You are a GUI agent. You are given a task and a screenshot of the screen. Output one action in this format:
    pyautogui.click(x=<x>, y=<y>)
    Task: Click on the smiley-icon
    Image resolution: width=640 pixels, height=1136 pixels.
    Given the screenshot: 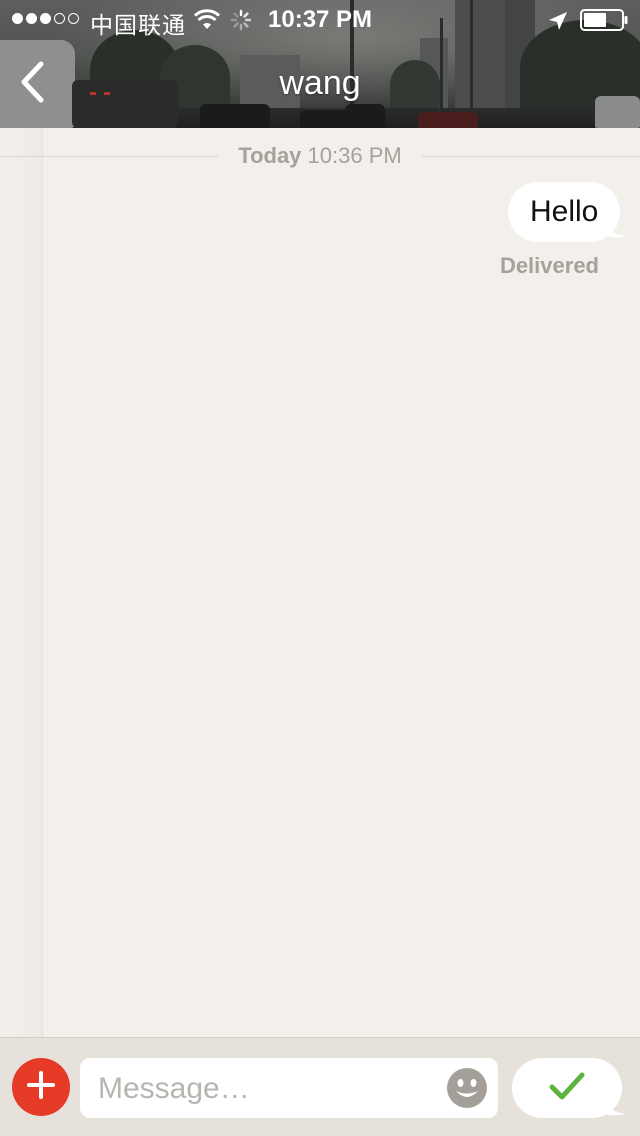 What is the action you would take?
    pyautogui.click(x=467, y=1090)
    